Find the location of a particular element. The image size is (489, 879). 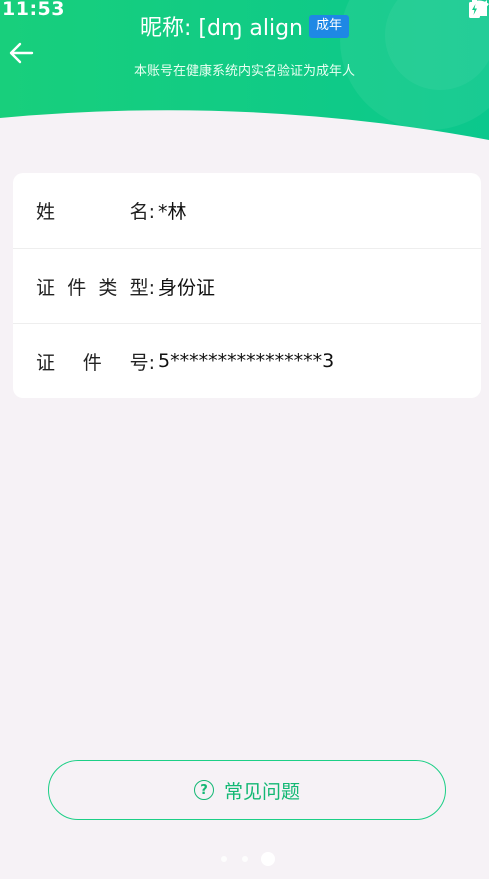

info-row-id-type: 证 件 类 型: 身份证 is located at coordinates (247, 285).